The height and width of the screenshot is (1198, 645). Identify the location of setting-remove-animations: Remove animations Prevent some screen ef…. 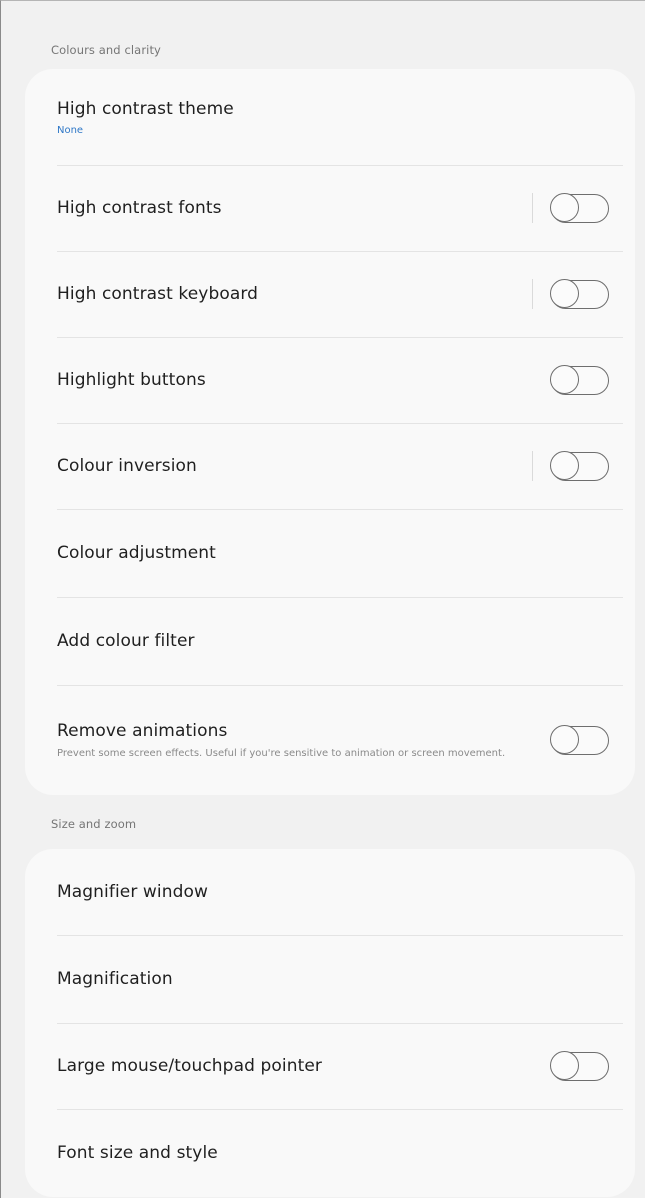
(330, 740).